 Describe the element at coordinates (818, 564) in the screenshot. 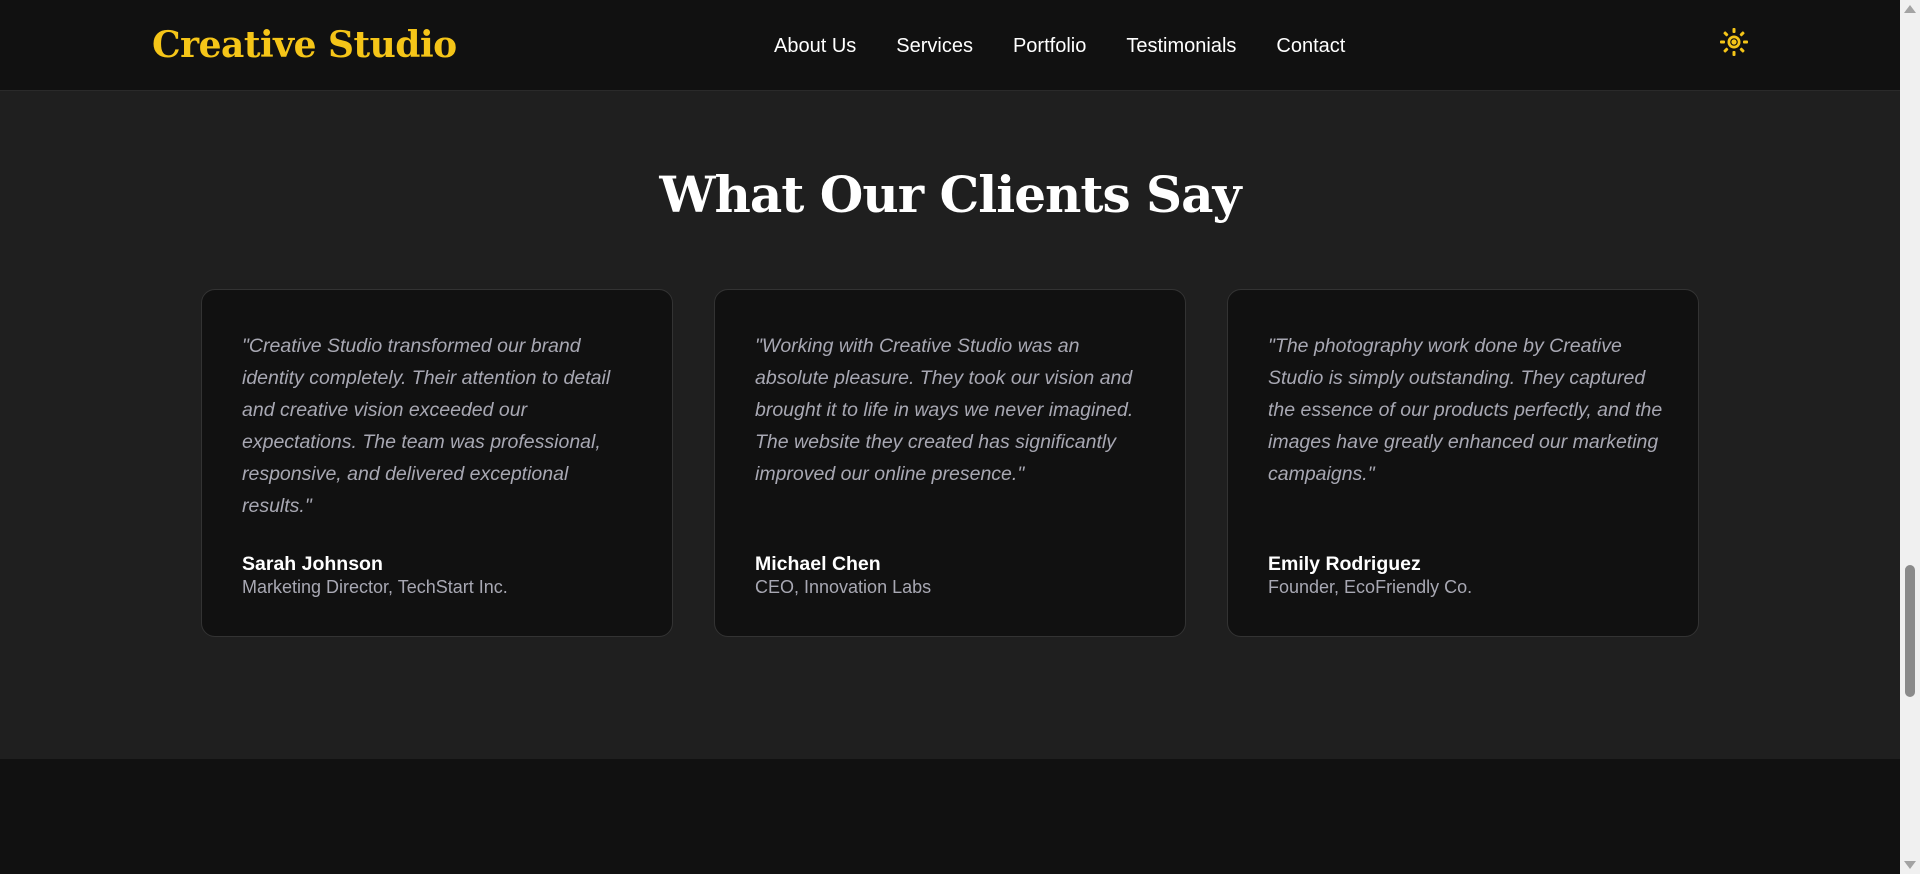

I see `author-name: Michael Chen` at that location.